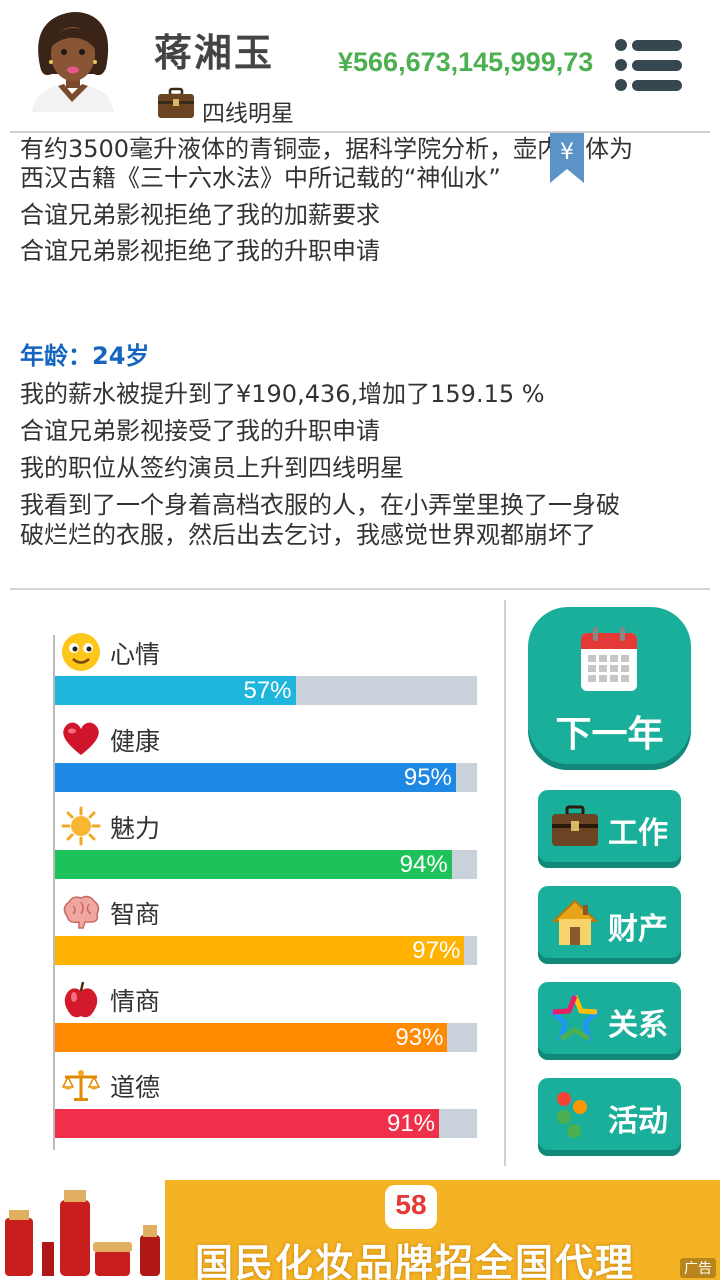  What do you see at coordinates (266, 846) in the screenshot?
I see `stat-charm: 魅力 94%` at bounding box center [266, 846].